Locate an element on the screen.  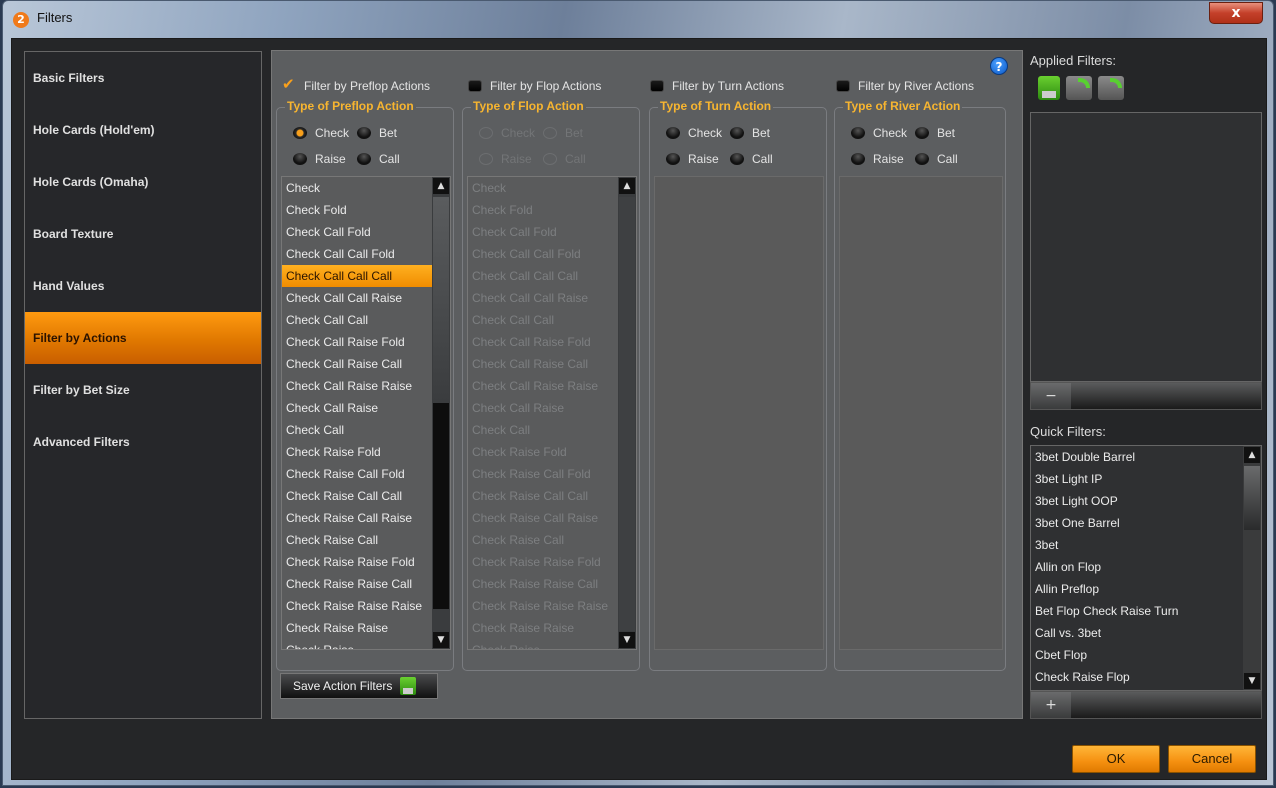
quick-filter-item: 3bet One Barrel is located at coordinates (1146, 523).